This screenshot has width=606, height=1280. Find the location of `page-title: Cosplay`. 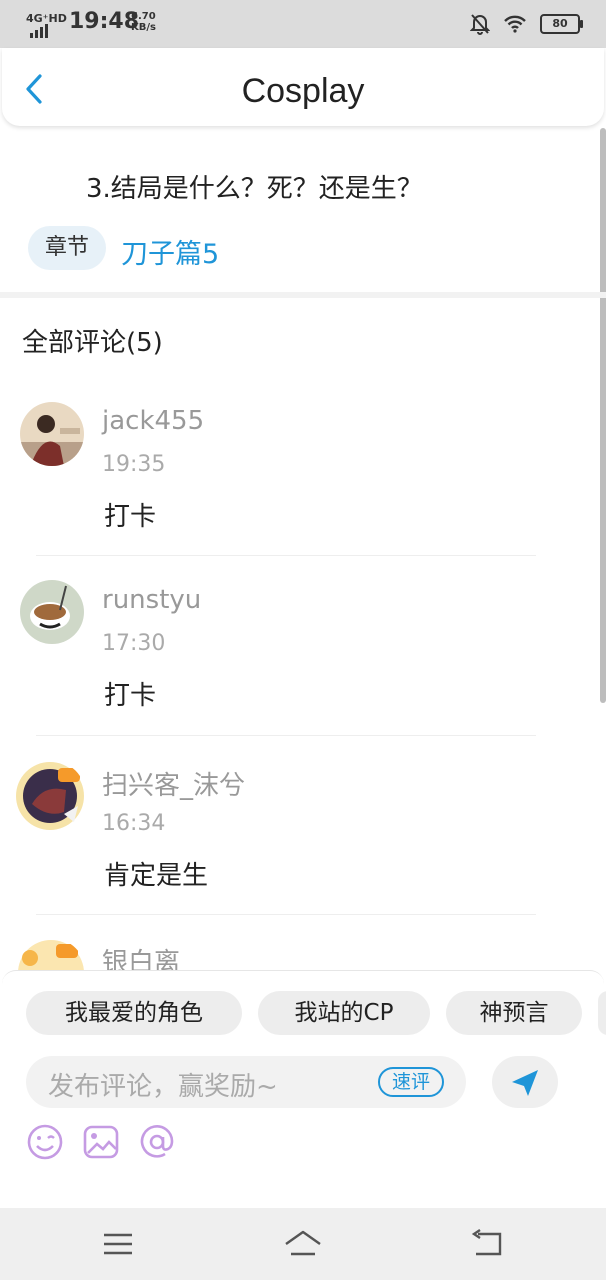

page-title: Cosplay is located at coordinates (303, 91).